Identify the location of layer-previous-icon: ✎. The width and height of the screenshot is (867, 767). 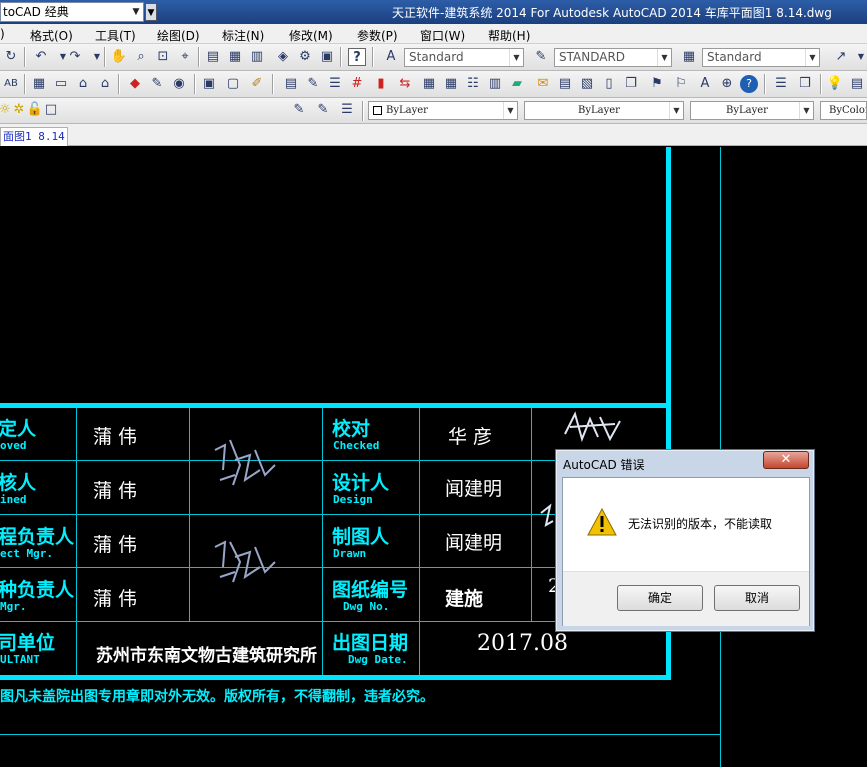
(323, 110).